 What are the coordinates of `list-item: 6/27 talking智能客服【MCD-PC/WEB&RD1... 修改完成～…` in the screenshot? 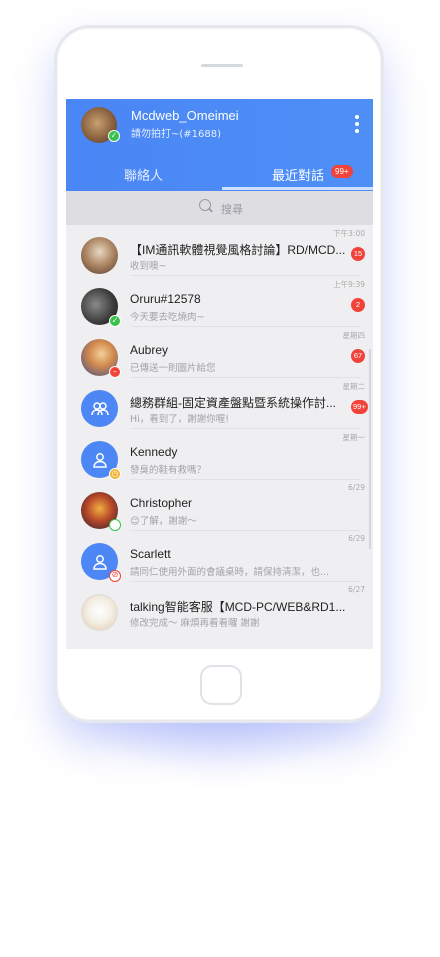 It's located at (219, 607).